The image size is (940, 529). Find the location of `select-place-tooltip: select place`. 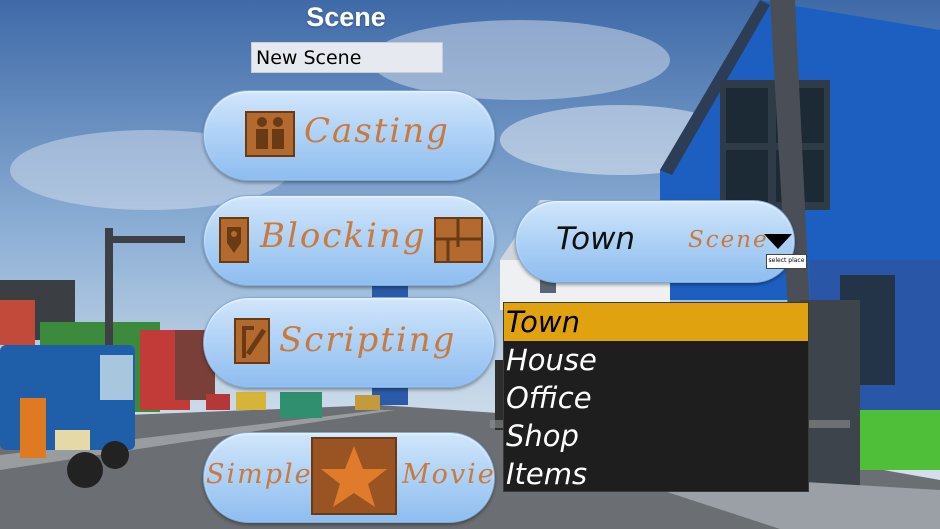

select-place-tooltip: select place is located at coordinates (786, 261).